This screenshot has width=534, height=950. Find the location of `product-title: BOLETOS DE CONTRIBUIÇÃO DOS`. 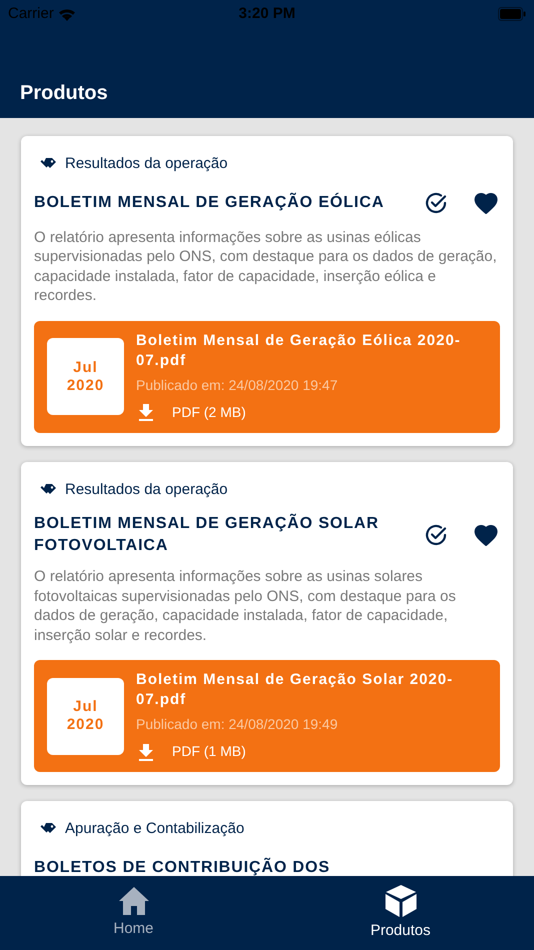

product-title: BOLETOS DE CONTRIBUIÇÃO DOS is located at coordinates (183, 866).